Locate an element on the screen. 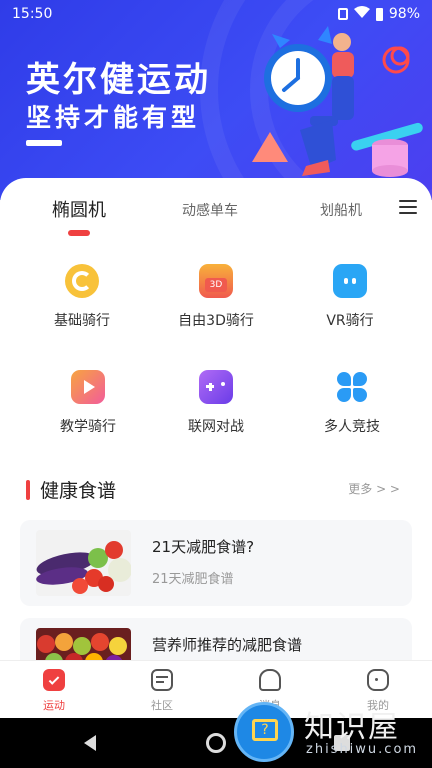 This screenshot has height=768, width=432. status-time: 15:50 is located at coordinates (32, 14).